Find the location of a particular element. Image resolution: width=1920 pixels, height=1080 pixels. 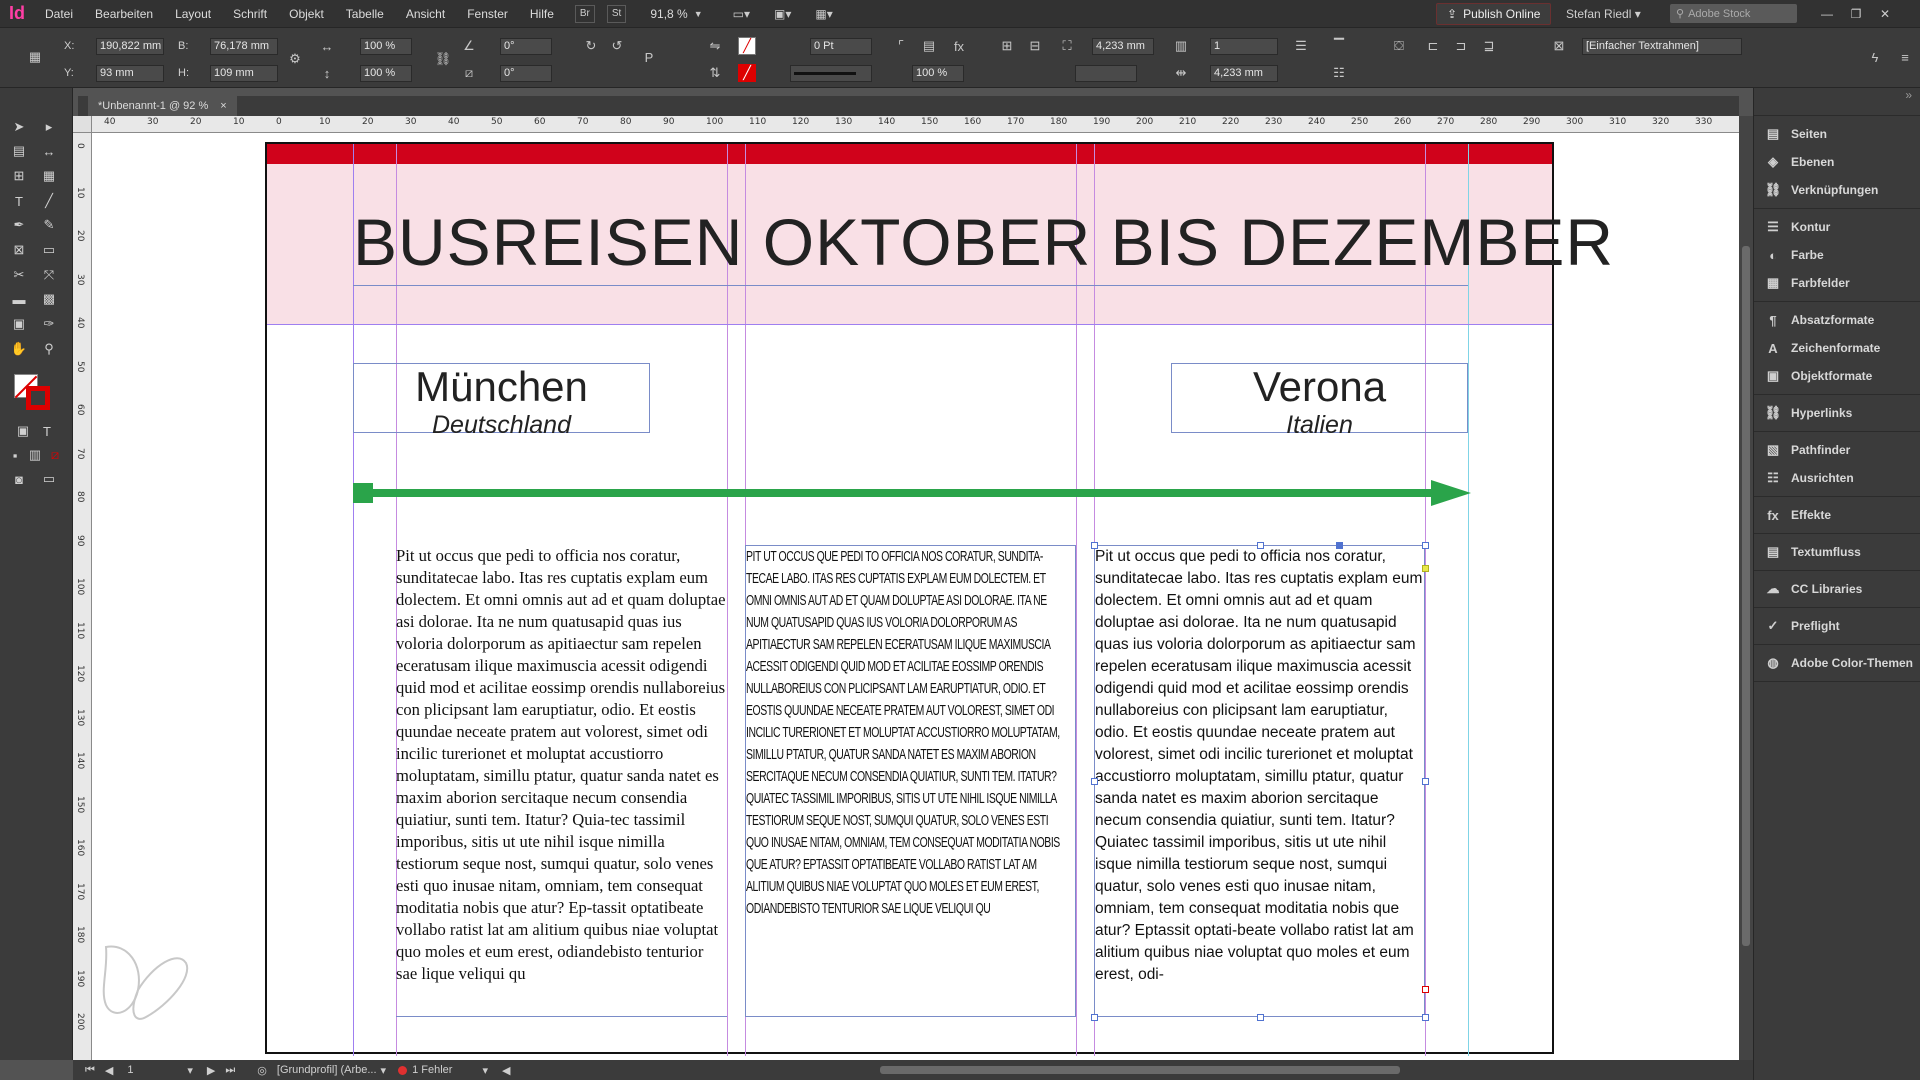

zoom-level: 91,8 % is located at coordinates (668, 14).